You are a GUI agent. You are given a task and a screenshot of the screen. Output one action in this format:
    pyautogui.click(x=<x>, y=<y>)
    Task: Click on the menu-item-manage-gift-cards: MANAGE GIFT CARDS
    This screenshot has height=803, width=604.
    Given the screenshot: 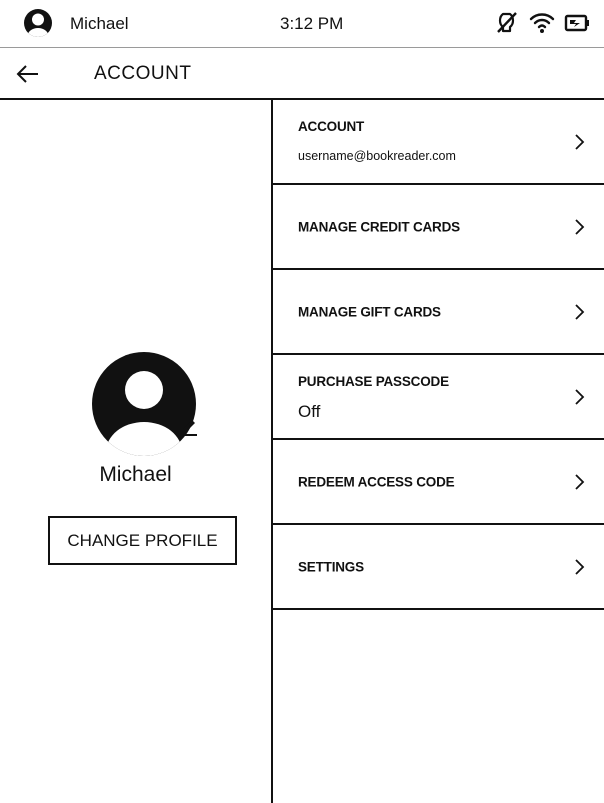 What is the action you would take?
    pyautogui.click(x=438, y=312)
    